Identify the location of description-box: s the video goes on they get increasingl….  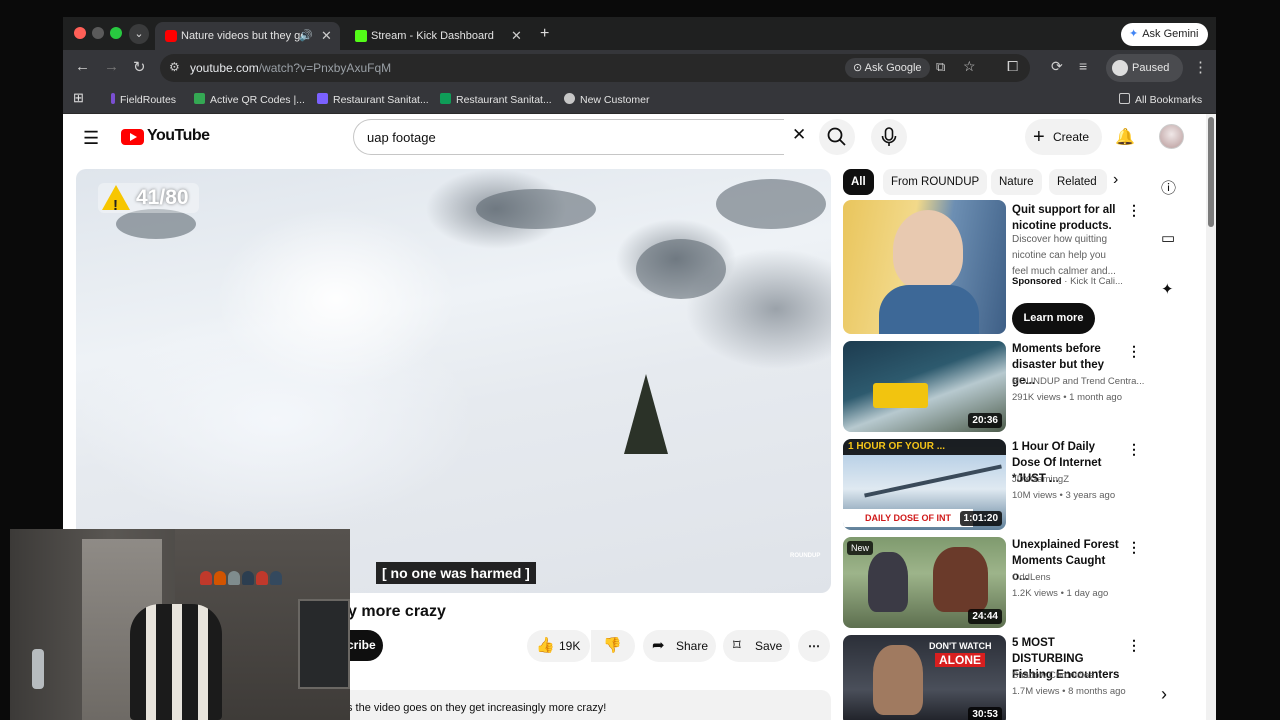
(577, 705).